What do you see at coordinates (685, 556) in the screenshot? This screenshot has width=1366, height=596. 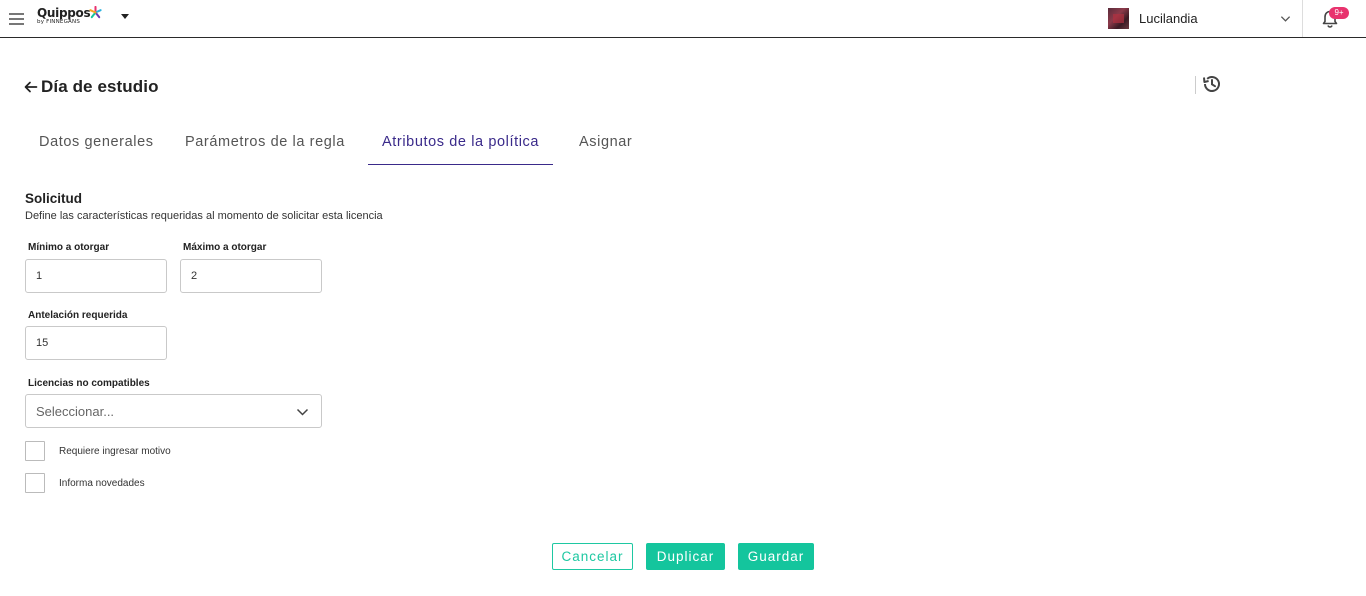 I see `duplicate-button: Duplicar` at bounding box center [685, 556].